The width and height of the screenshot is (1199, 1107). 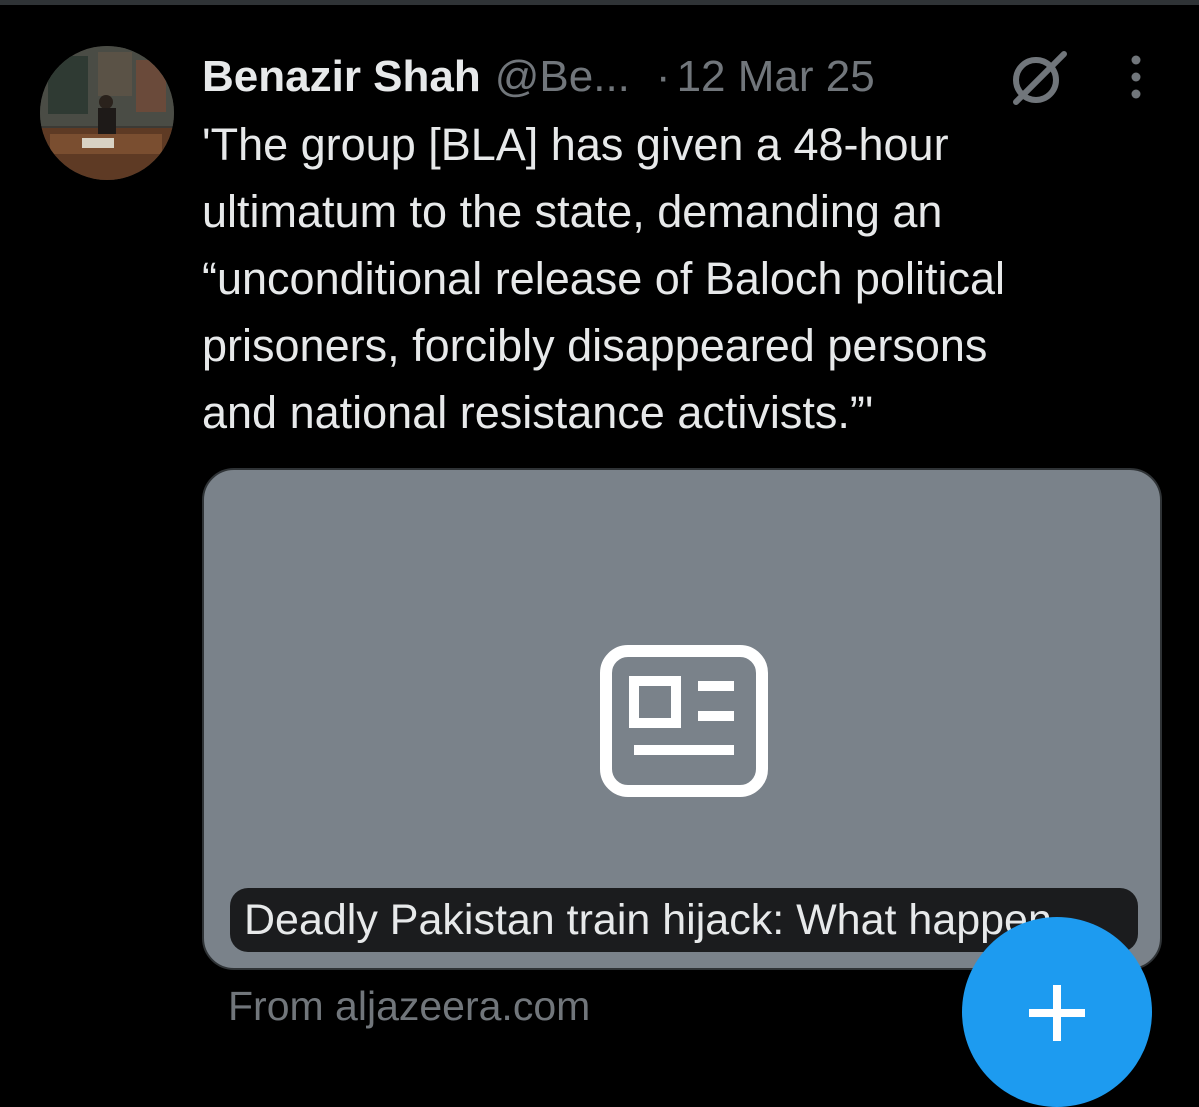 I want to click on card-source: From aljazeera.com, so click(x=409, y=1006).